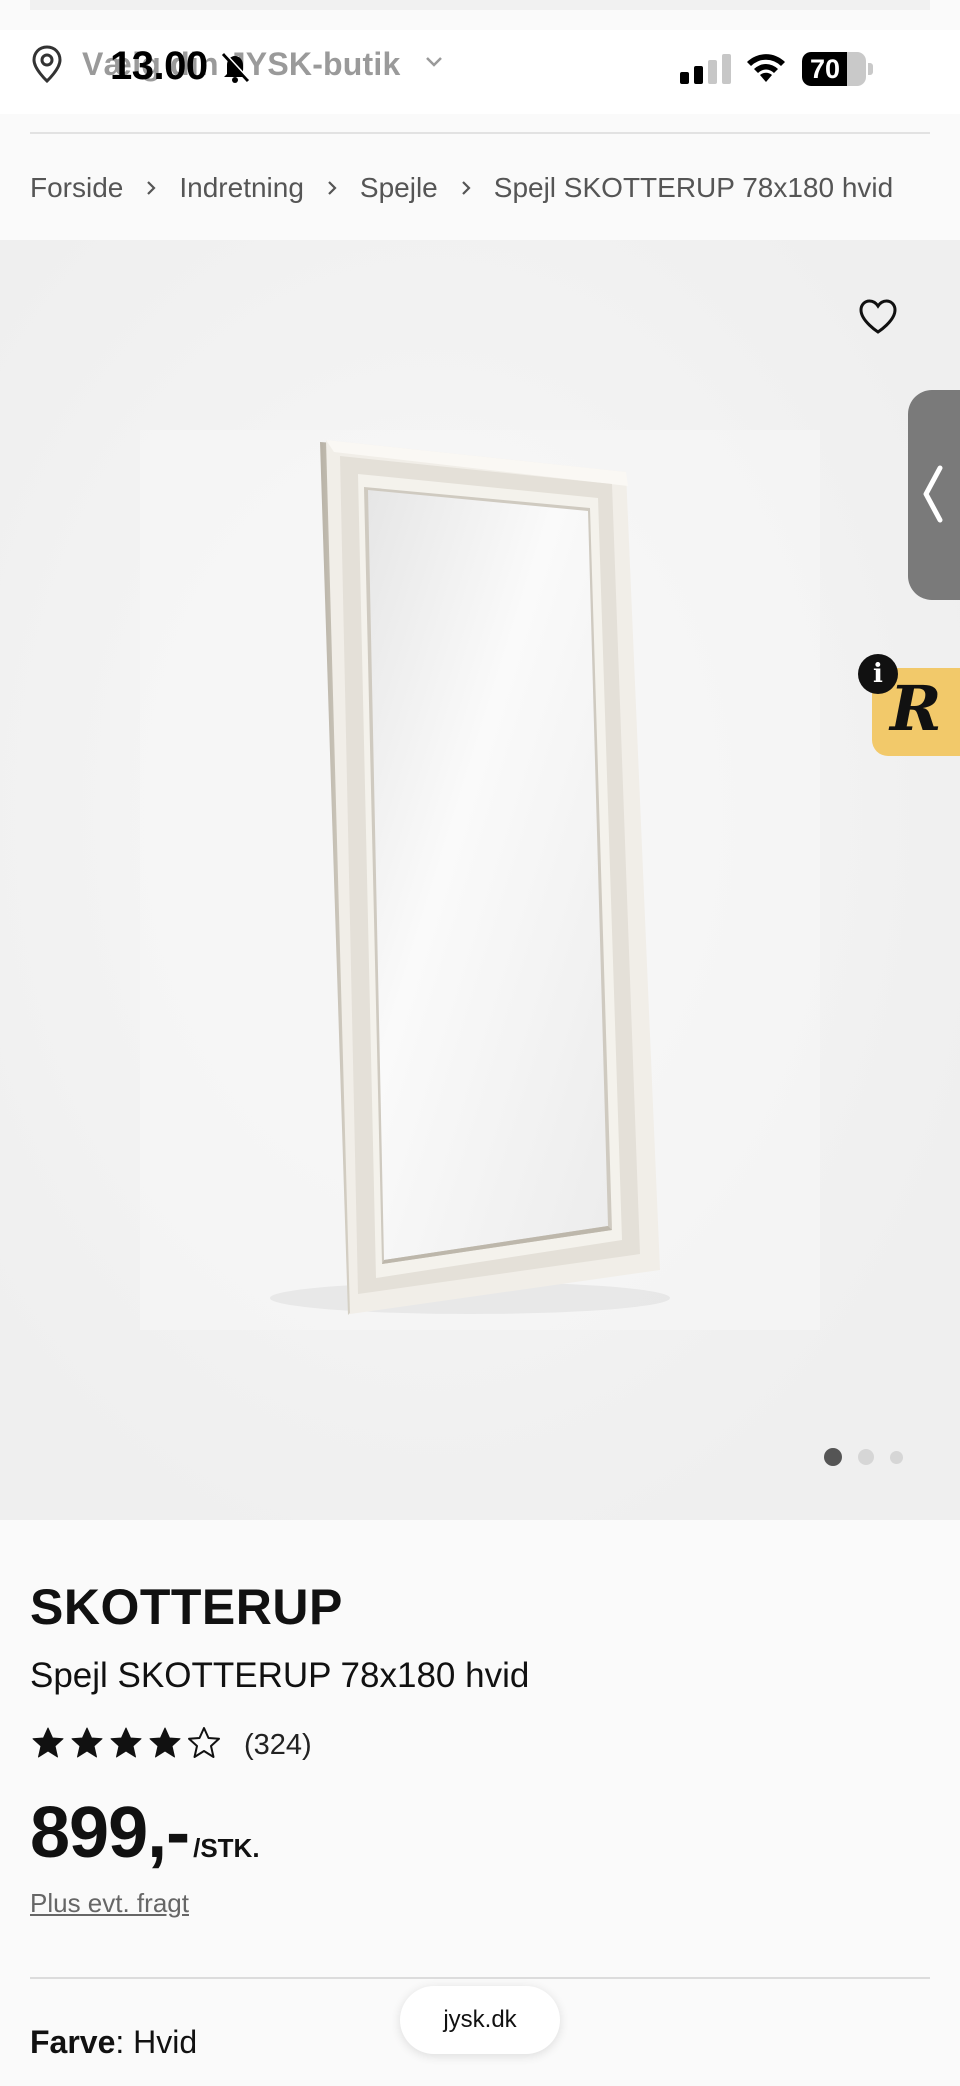  Describe the element at coordinates (480, 1978) in the screenshot. I see `section-divider` at that location.